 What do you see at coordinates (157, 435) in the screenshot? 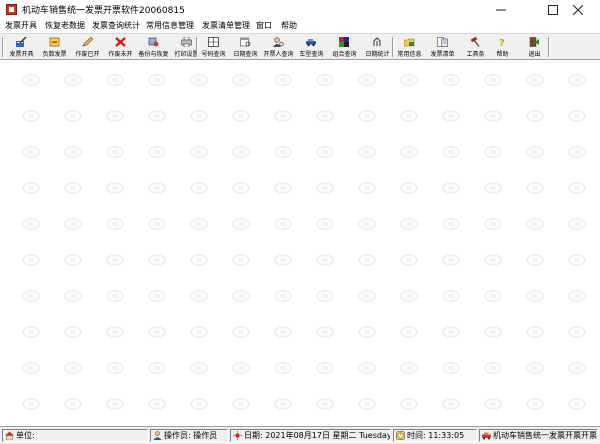
I see `operator-icon` at bounding box center [157, 435].